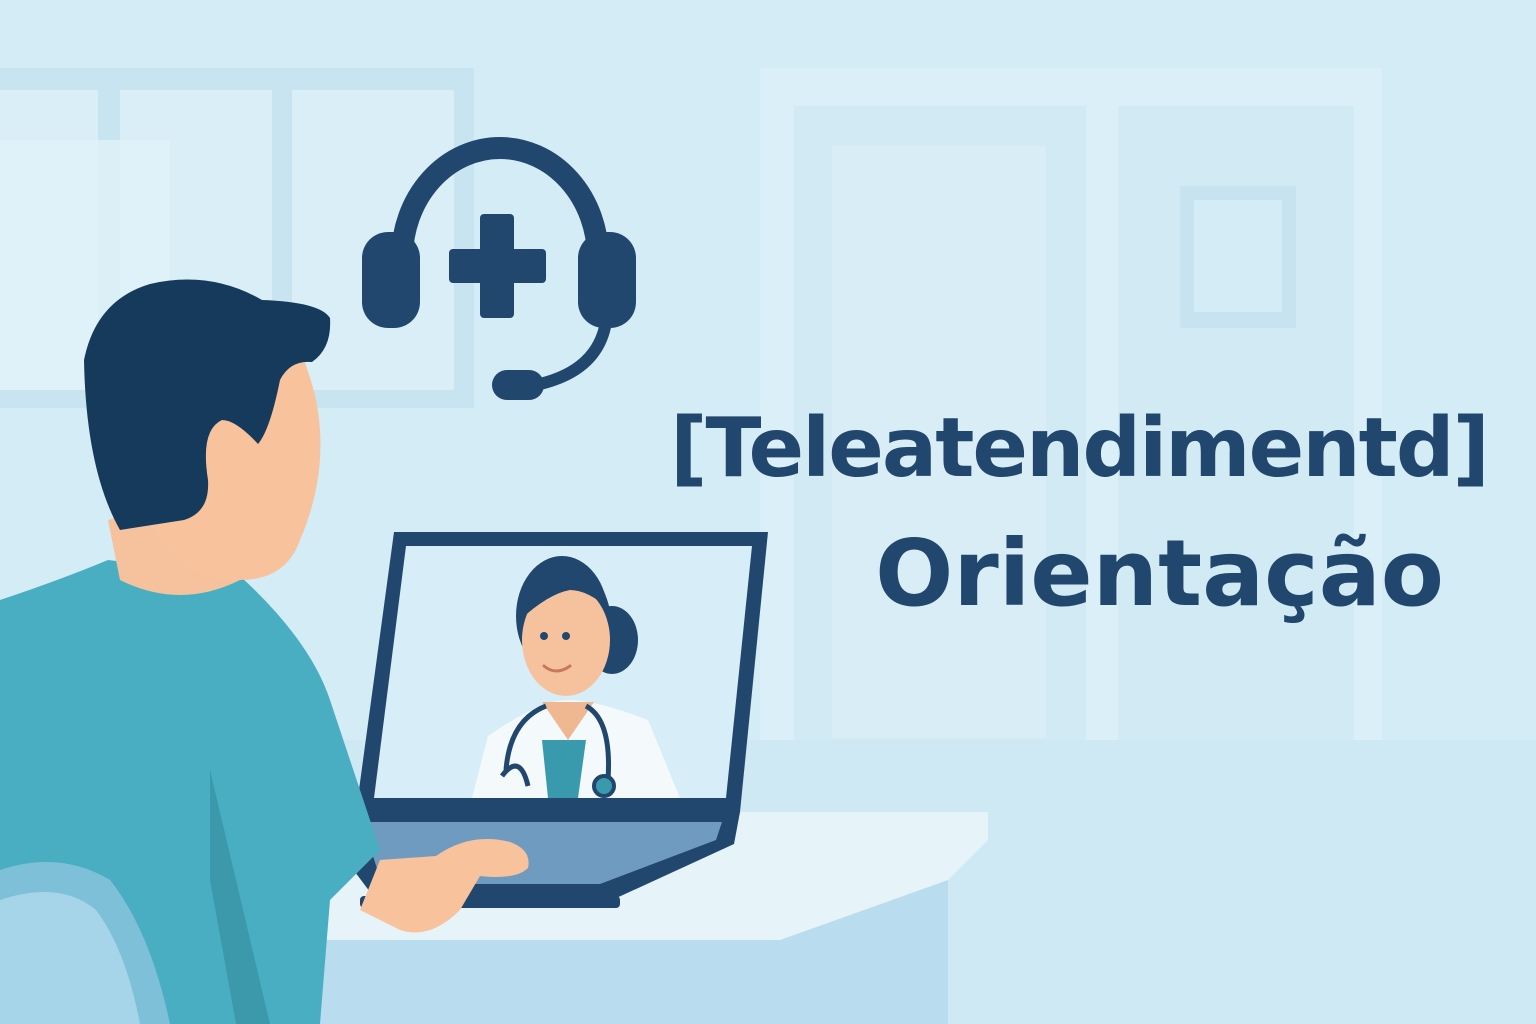  What do you see at coordinates (1159, 573) in the screenshot?
I see `headline-subtitle: Orientação` at bounding box center [1159, 573].